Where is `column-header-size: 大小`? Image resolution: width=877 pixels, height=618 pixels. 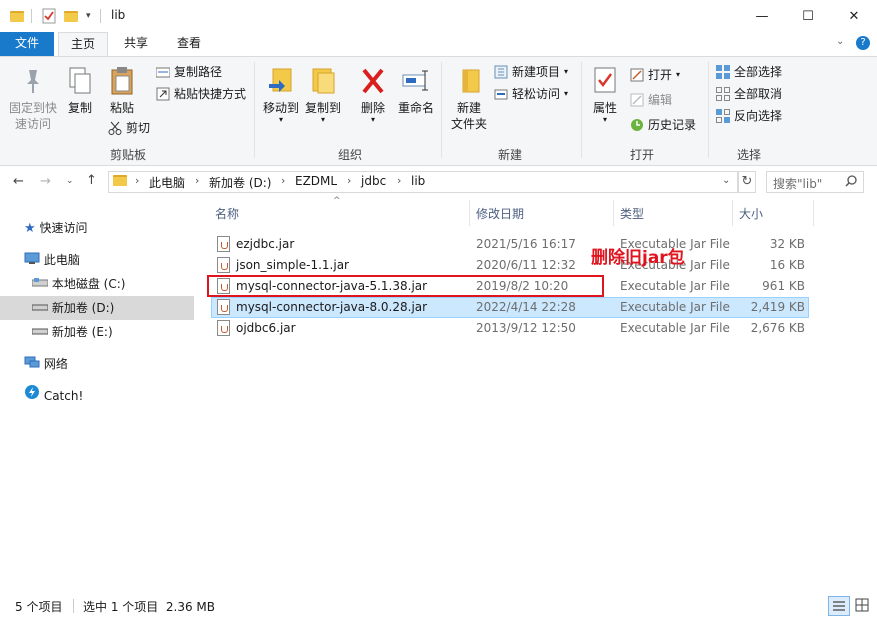
column-header-size: 大小 is located at coordinates (751, 213).